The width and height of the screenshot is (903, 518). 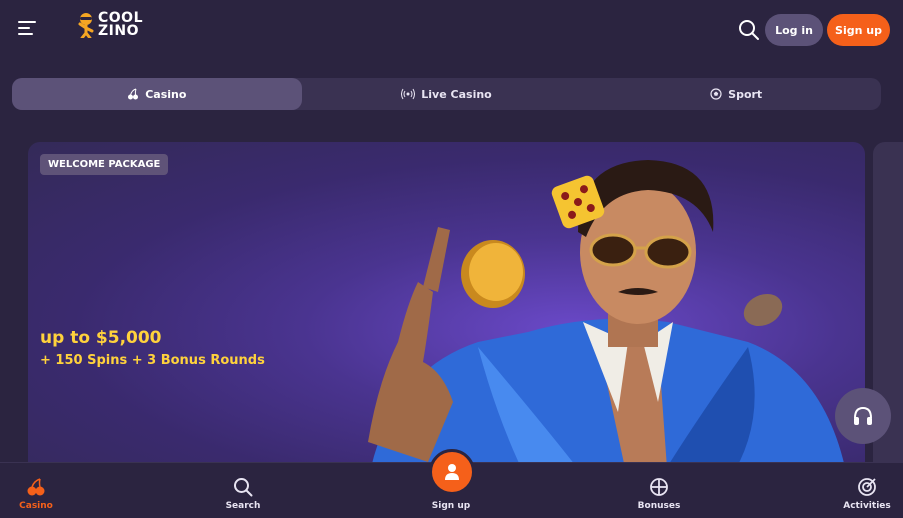 What do you see at coordinates (28, 30) in the screenshot?
I see `menu-icon` at bounding box center [28, 30].